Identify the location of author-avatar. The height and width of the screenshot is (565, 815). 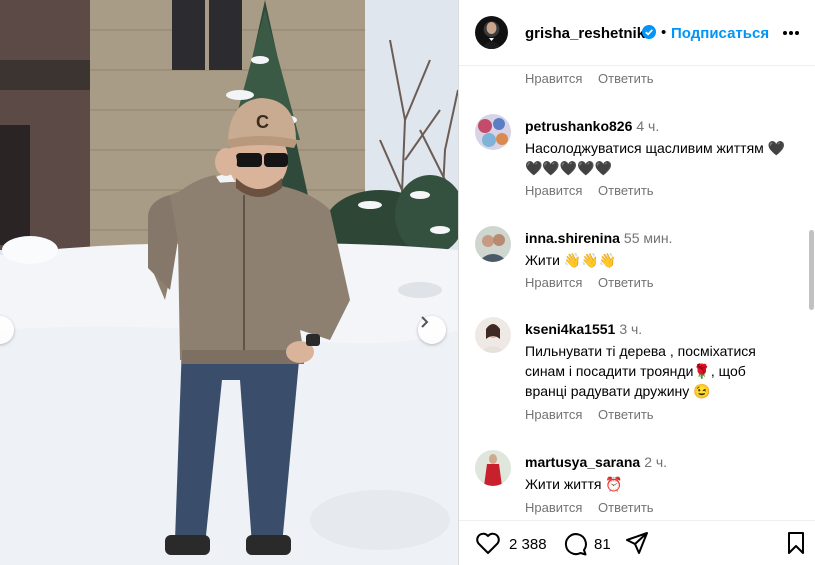
(491, 32).